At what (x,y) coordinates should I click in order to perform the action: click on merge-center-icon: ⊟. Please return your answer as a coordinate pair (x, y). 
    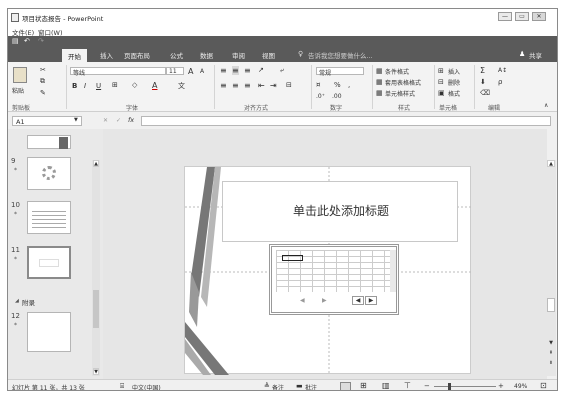
    Looking at the image, I should click on (289, 85).